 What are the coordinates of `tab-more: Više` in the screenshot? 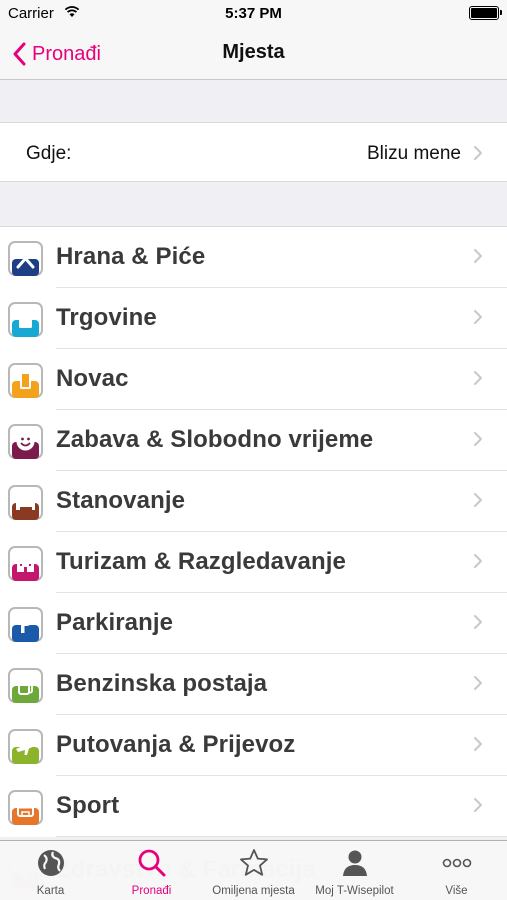 It's located at (456, 870).